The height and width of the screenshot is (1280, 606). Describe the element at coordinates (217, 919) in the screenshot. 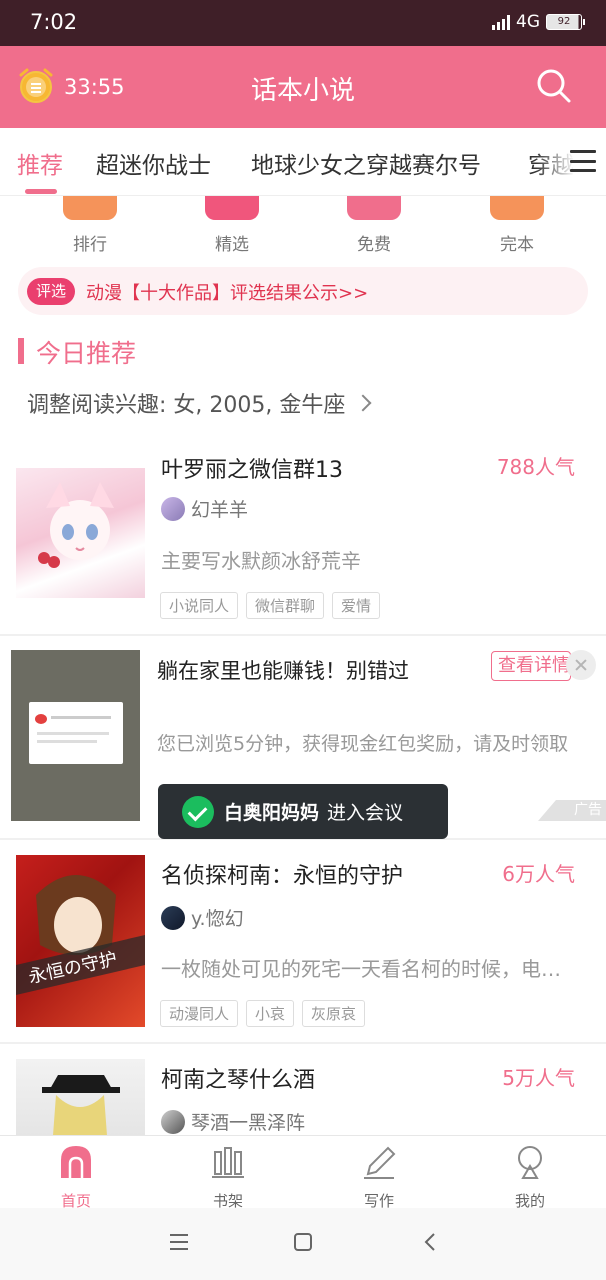

I see `author-name: y.惚幻` at that location.